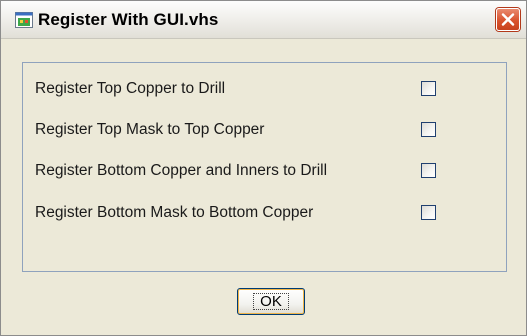 The width and height of the screenshot is (527, 336). I want to click on option-row-top-copper-drill: Register Top Copper to Drill, so click(240, 90).